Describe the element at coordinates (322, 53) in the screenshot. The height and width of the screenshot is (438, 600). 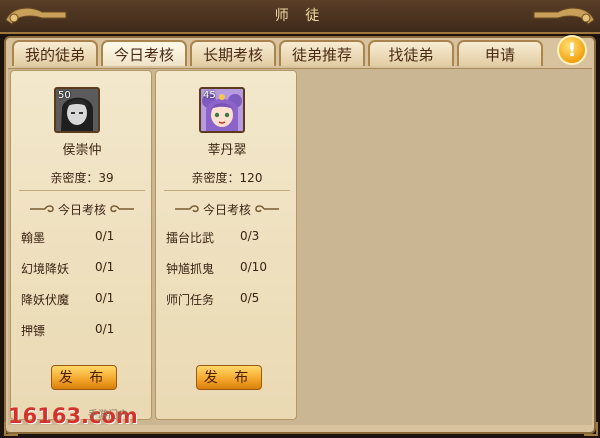
I see `tab-disciple-recommend: 徒弟推荐` at that location.